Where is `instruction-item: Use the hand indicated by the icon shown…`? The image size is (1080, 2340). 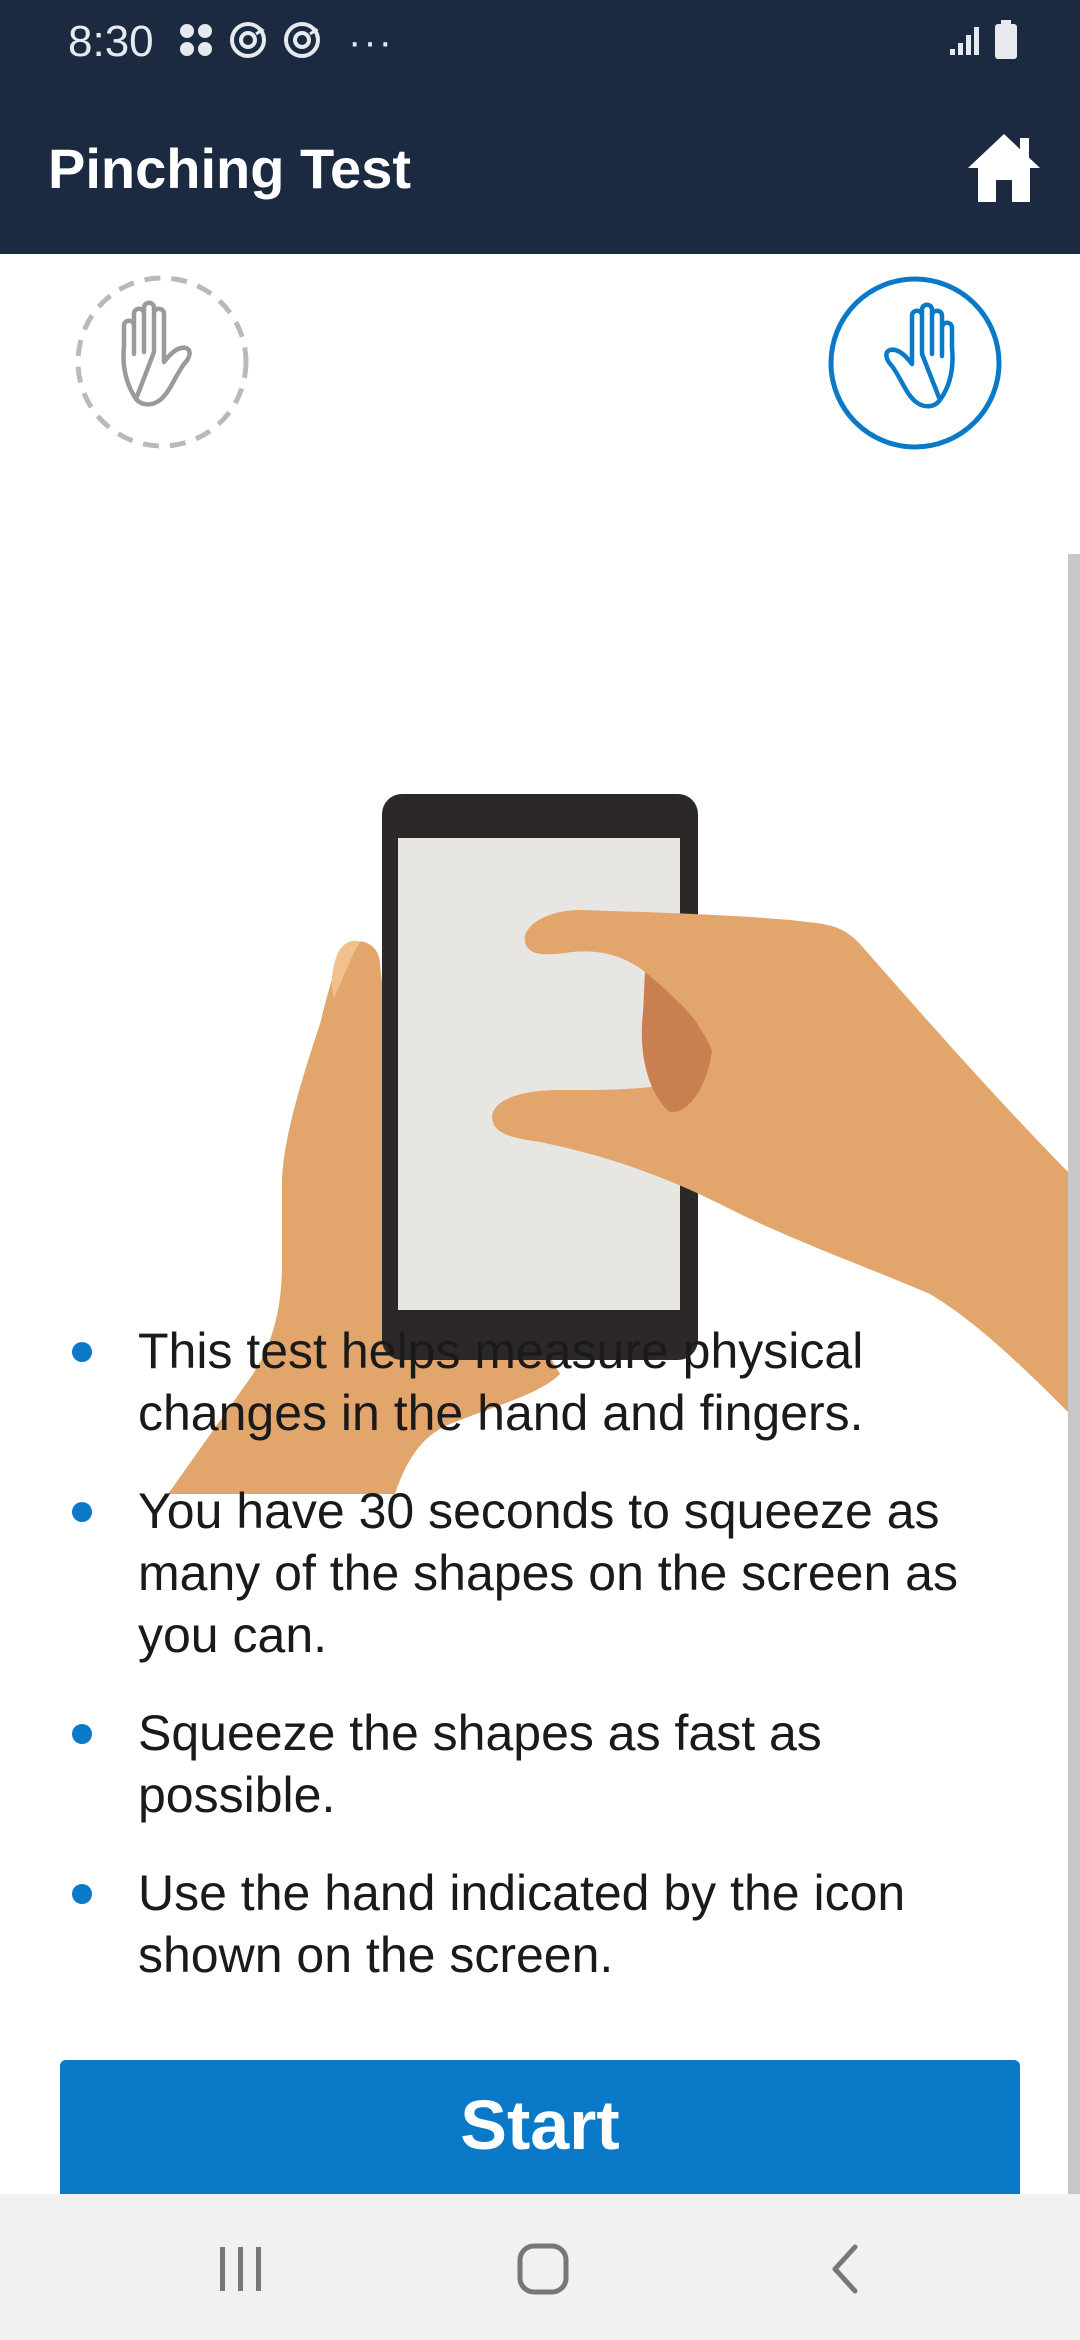
instruction-item: Use the hand indicated by the icon shown… is located at coordinates (540, 1924).